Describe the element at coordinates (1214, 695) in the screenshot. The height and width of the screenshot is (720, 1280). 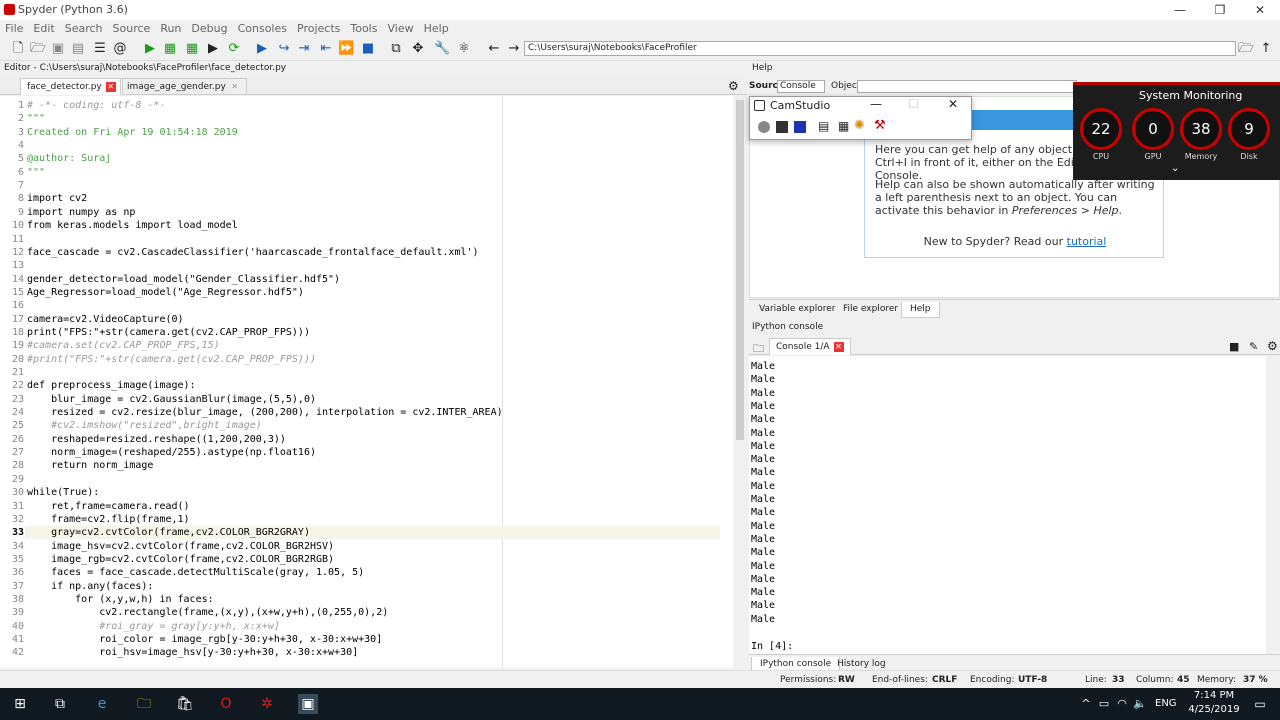
I see `clock-time: 7:14 PM` at that location.